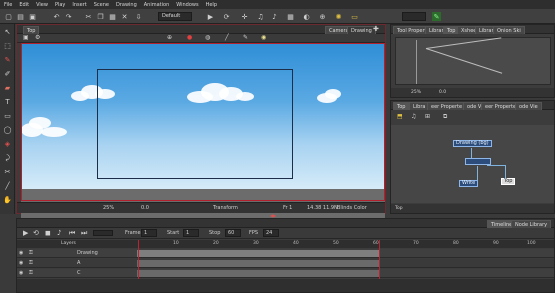 This screenshot has height=293, width=555. Describe the element at coordinates (376, 29) in the screenshot. I see `add-view-icon: ✚` at that location.